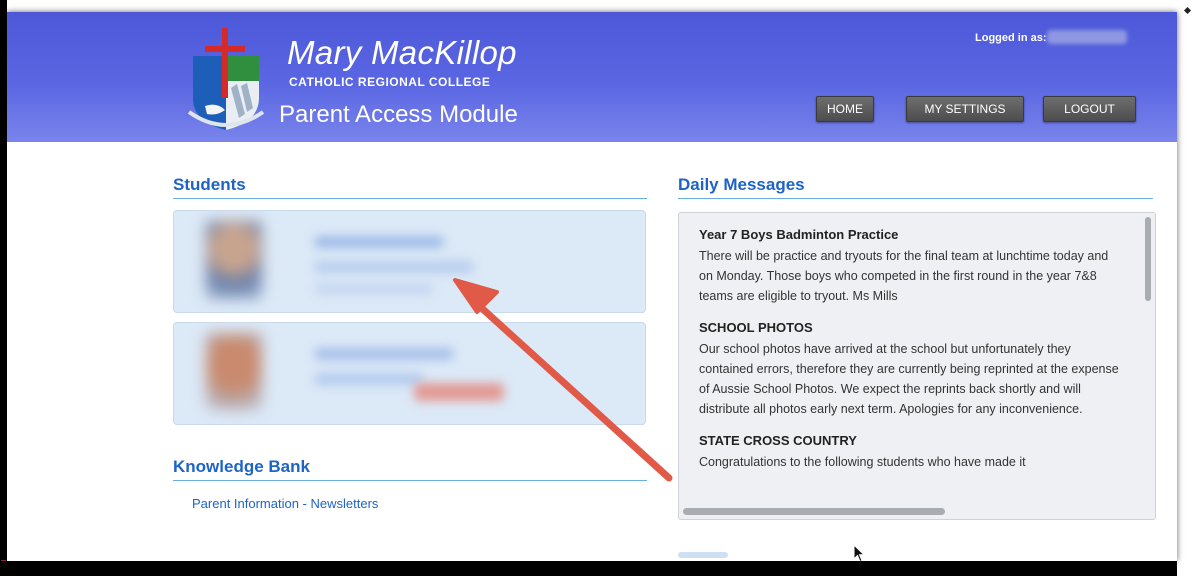  Describe the element at coordinates (778, 440) in the screenshot. I see `message-title: STATE CROSS COUNTRY` at that location.